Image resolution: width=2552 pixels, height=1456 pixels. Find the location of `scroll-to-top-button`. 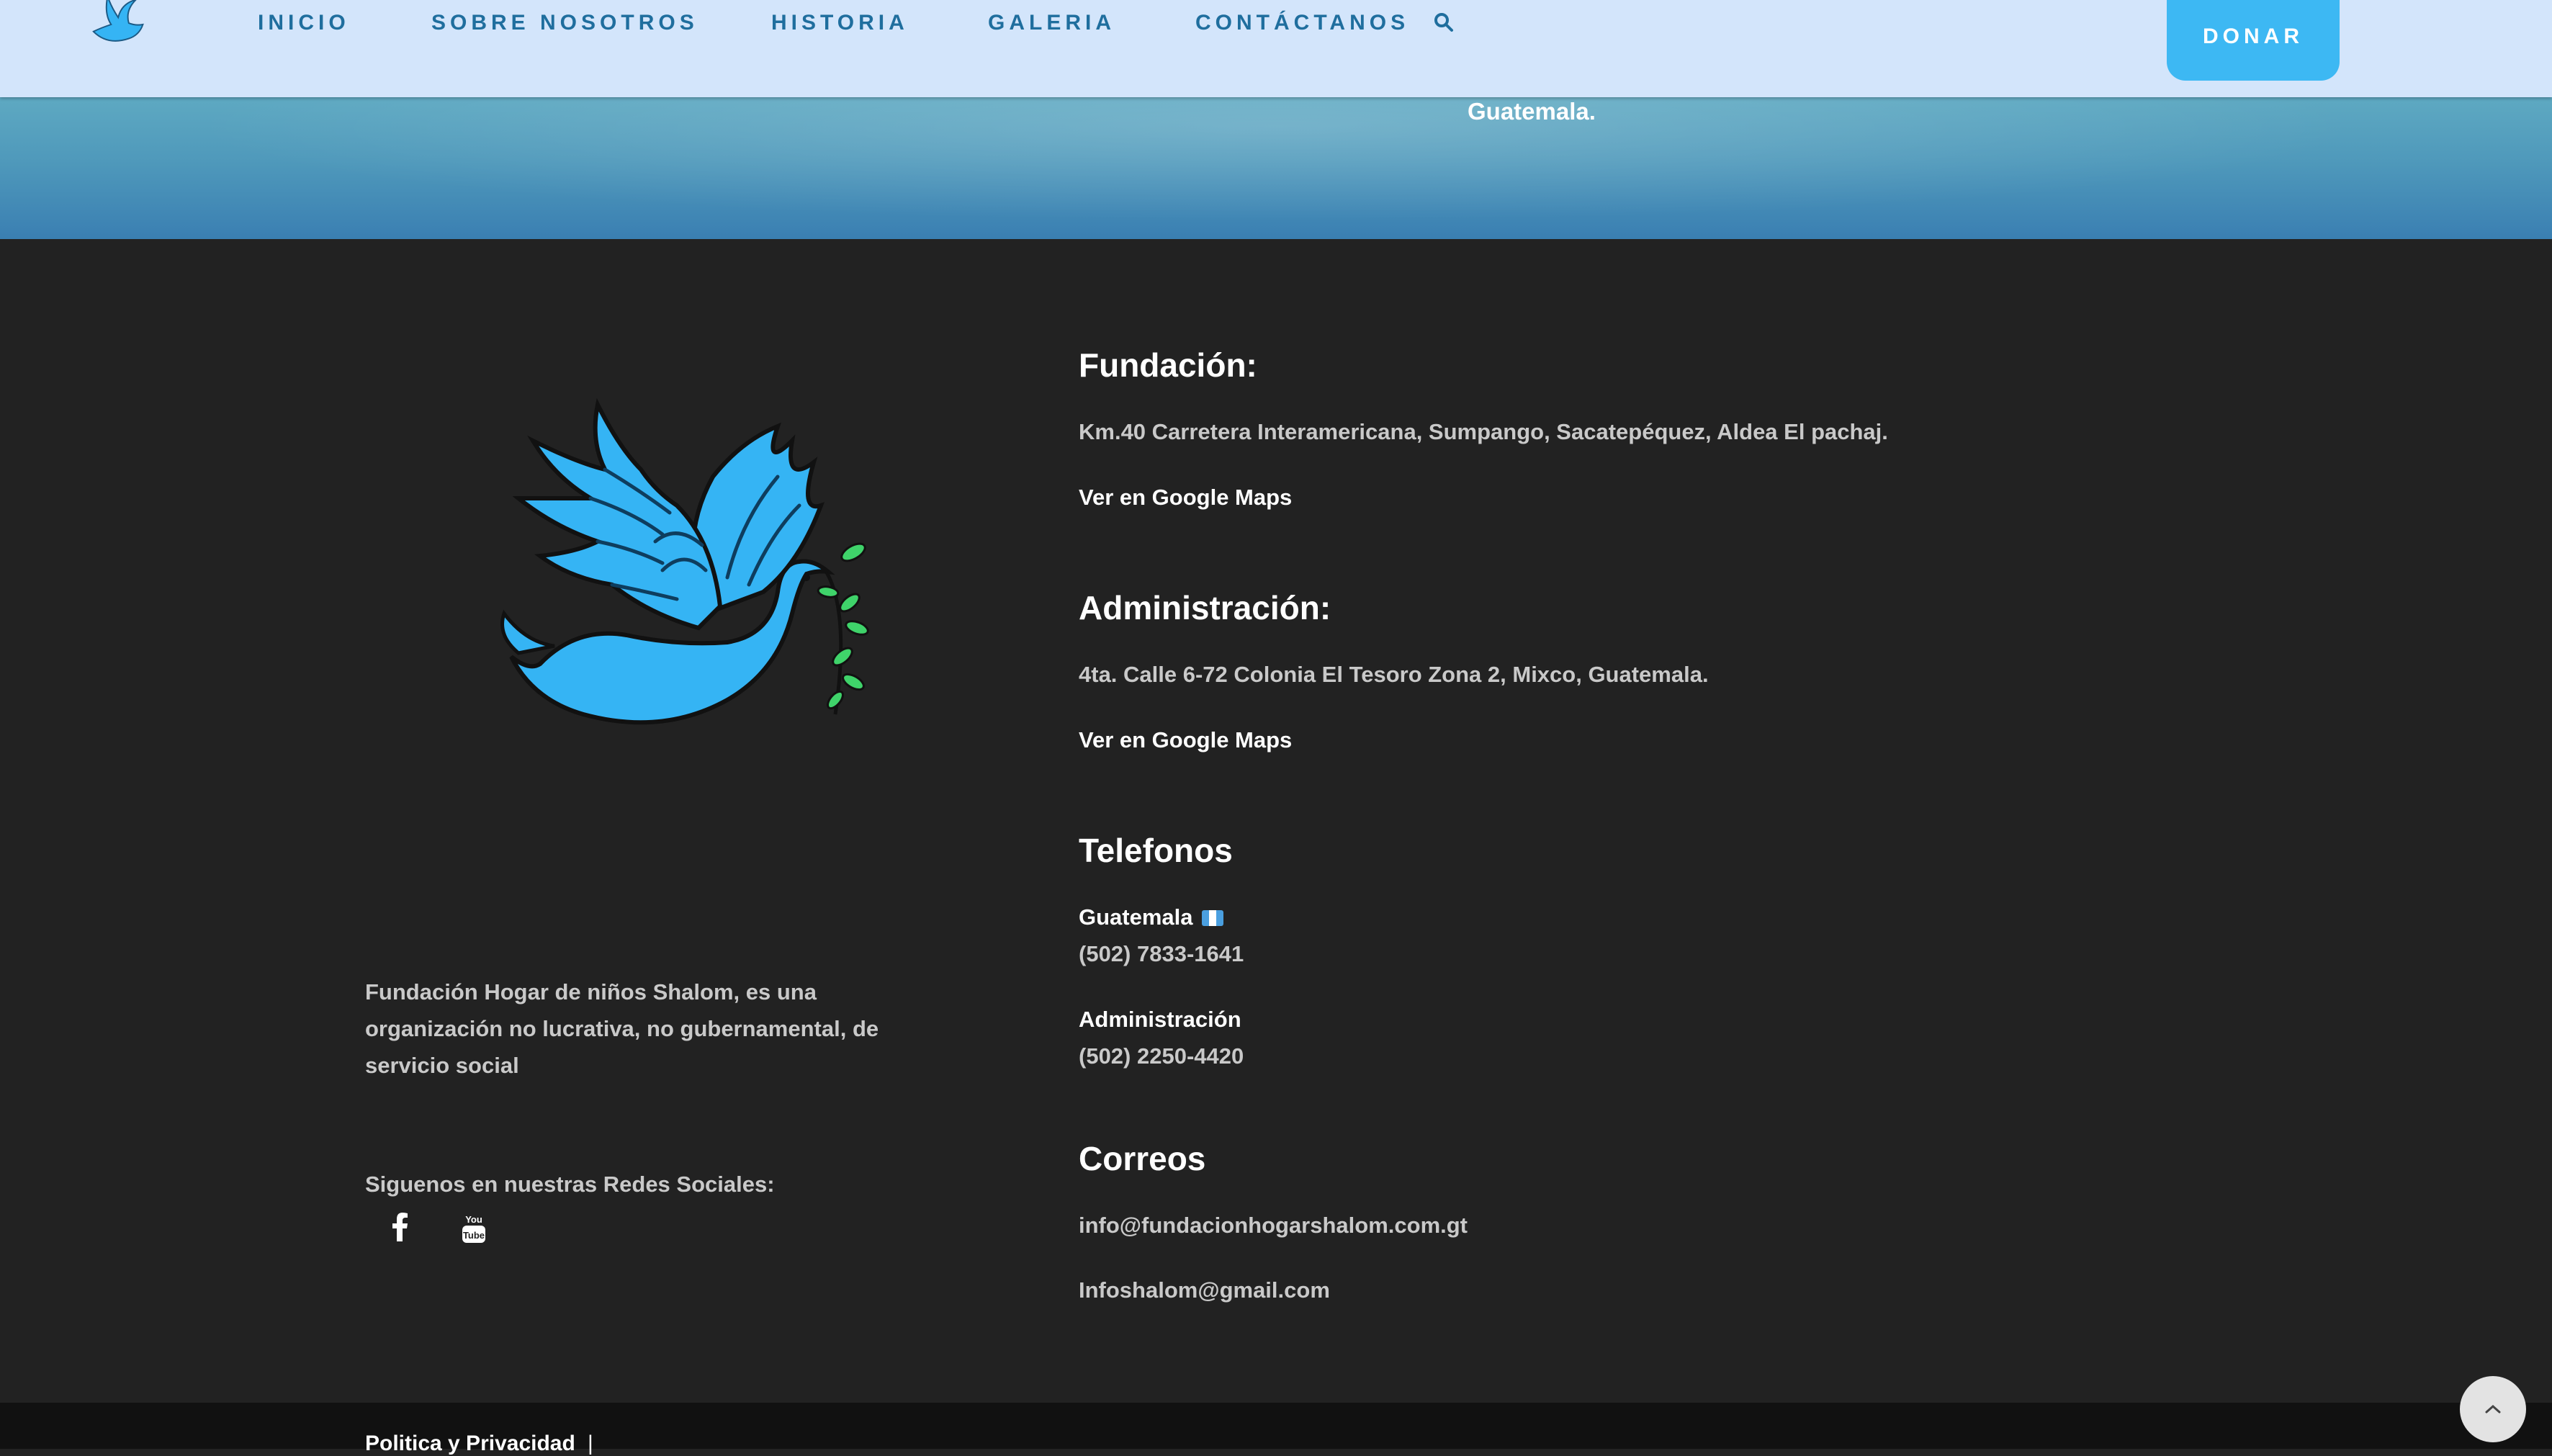

scroll-to-top-button is located at coordinates (2493, 1409).